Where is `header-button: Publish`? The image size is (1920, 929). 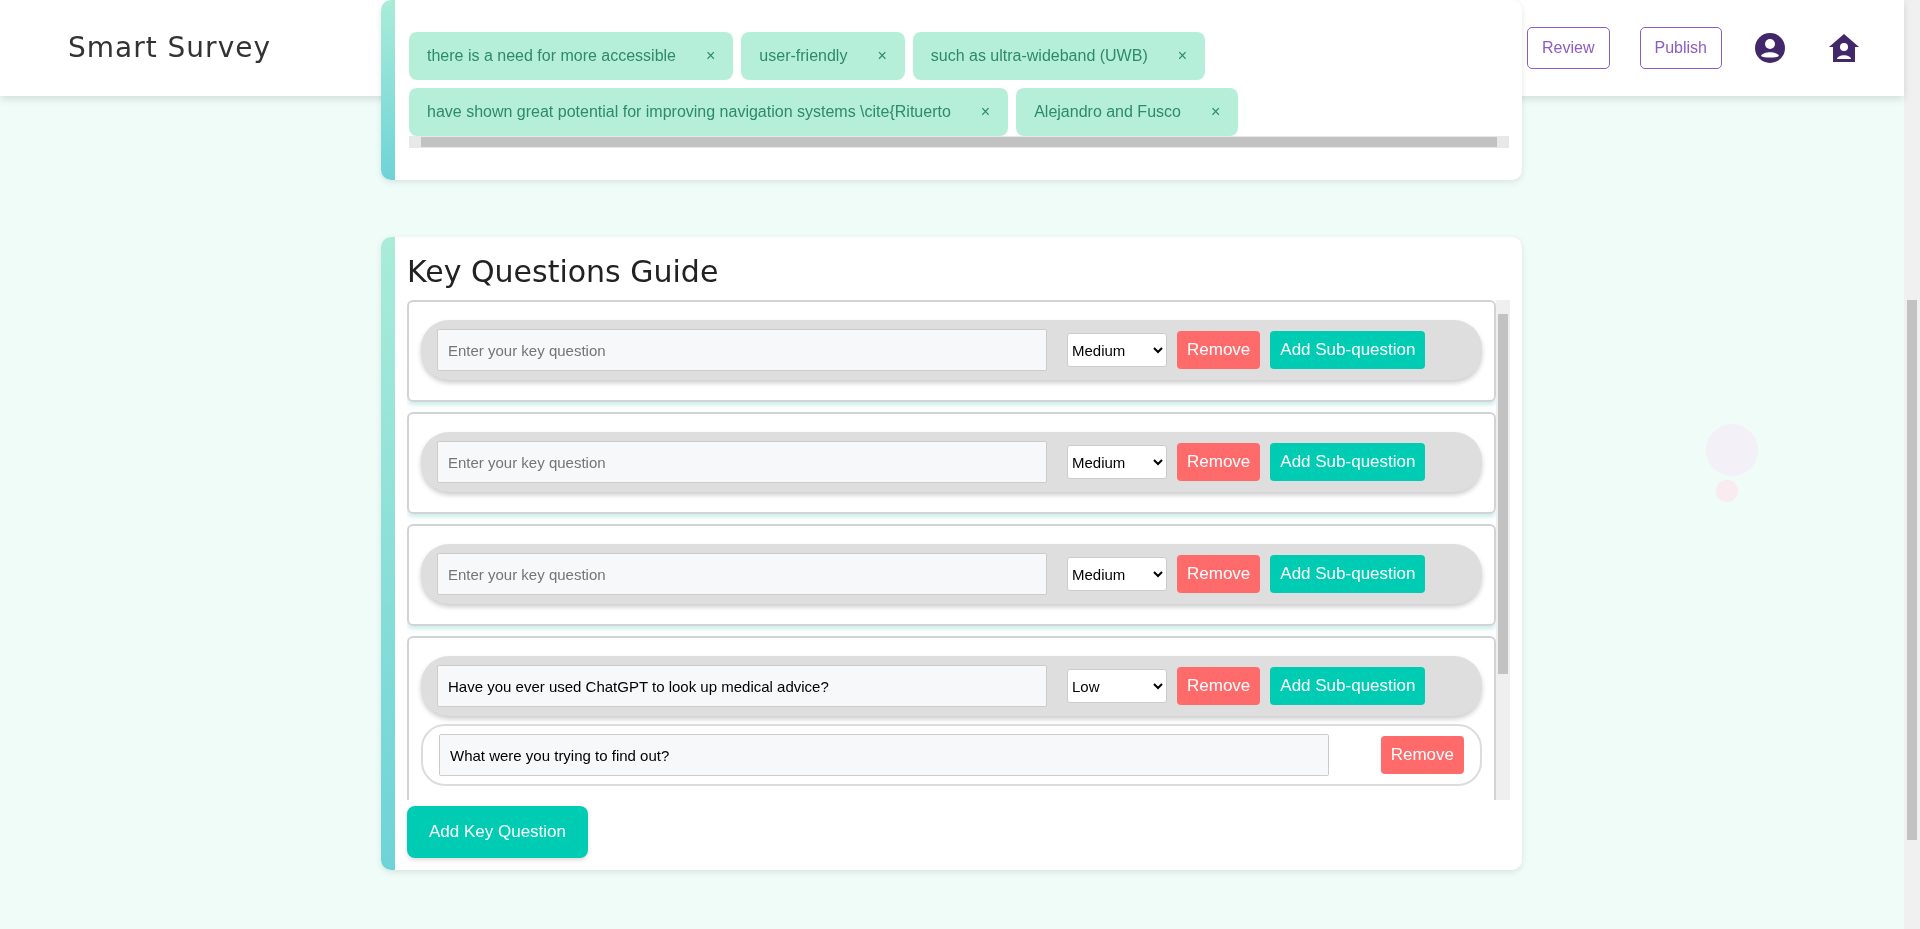 header-button: Publish is located at coordinates (1680, 48).